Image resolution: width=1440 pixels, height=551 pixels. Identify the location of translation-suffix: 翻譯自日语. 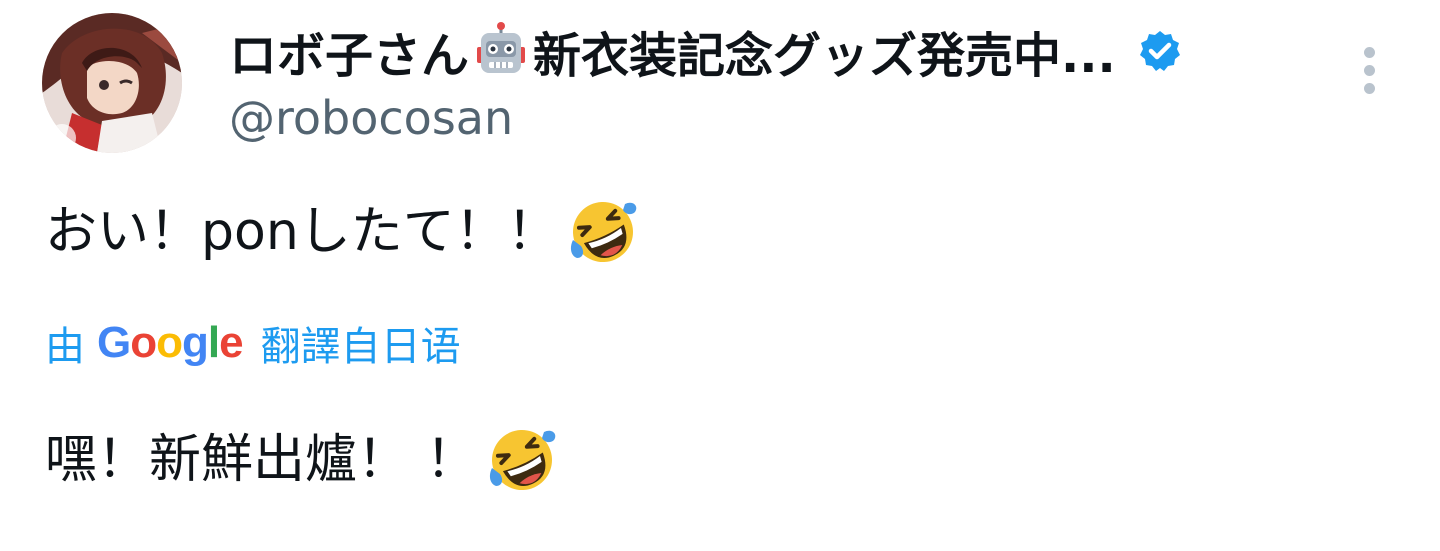
(360, 347).